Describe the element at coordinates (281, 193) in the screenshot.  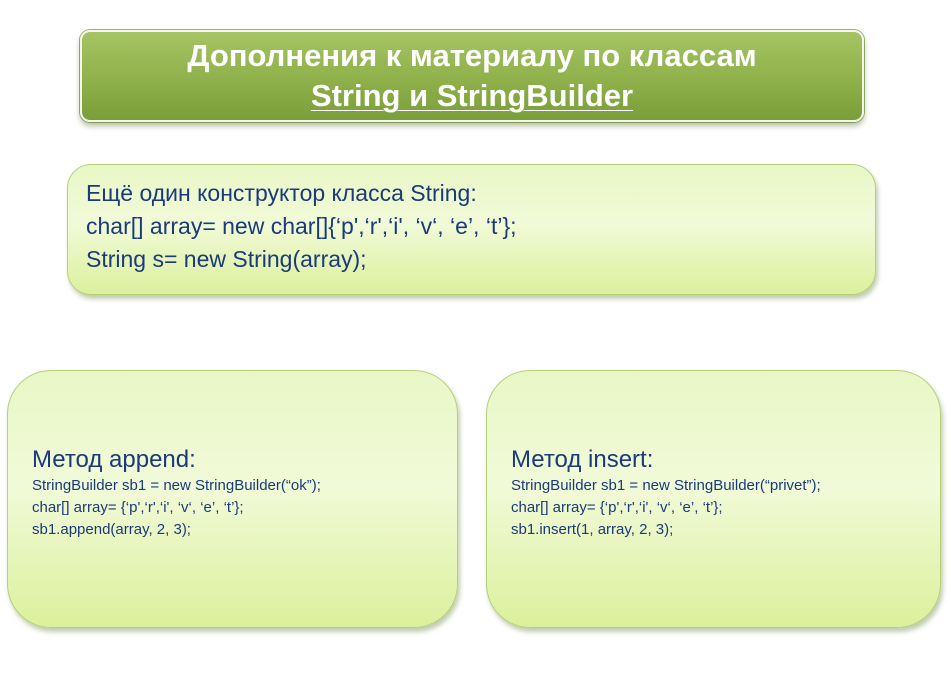
I see `constructor-heading: Ещё один конструктор класса String:` at that location.